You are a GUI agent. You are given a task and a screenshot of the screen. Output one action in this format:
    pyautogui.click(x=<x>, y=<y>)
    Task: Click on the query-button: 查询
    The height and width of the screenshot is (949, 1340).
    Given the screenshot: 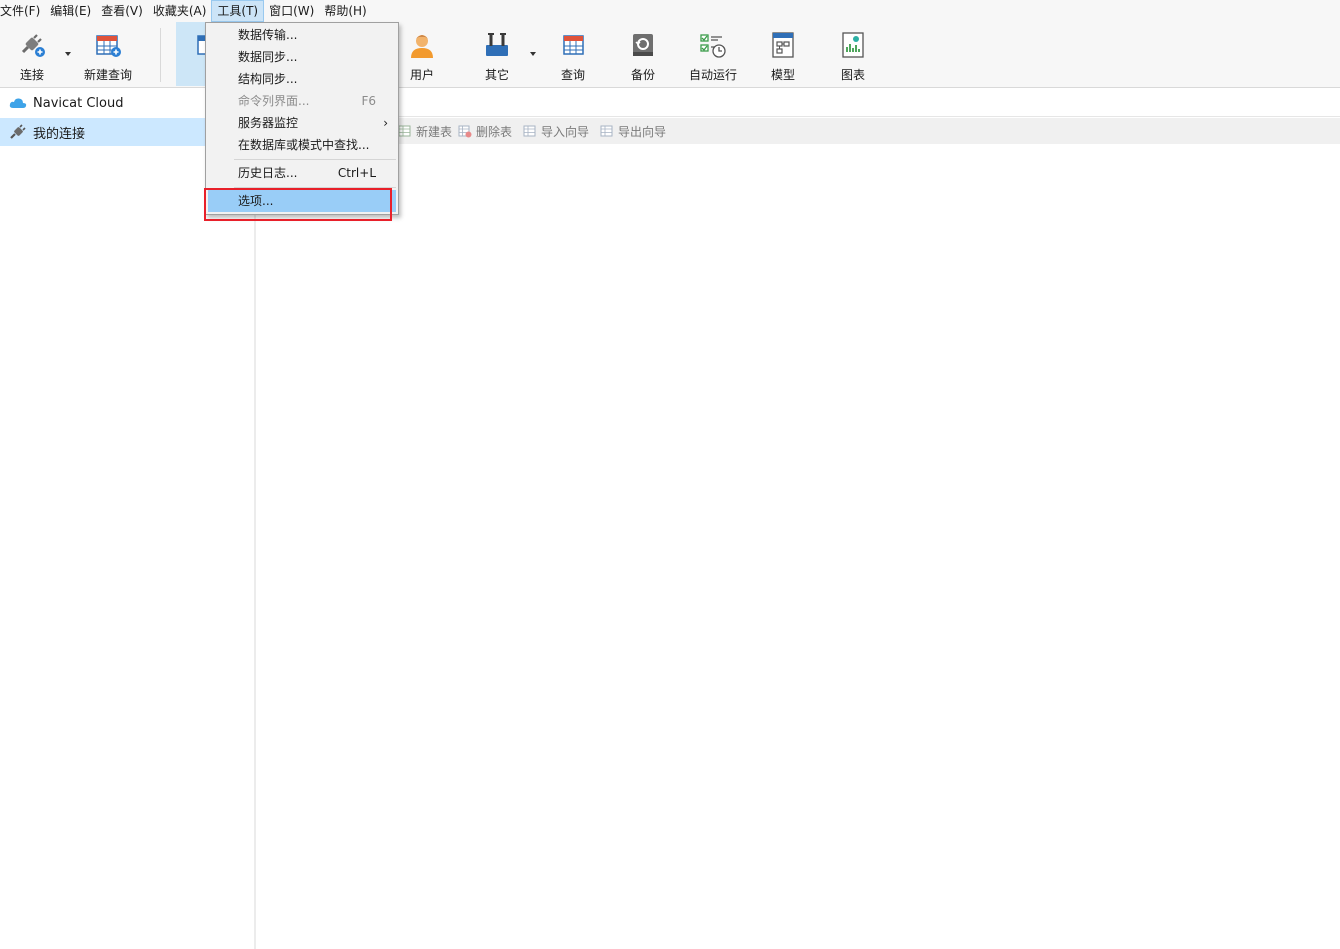 What is the action you would take?
    pyautogui.click(x=573, y=54)
    